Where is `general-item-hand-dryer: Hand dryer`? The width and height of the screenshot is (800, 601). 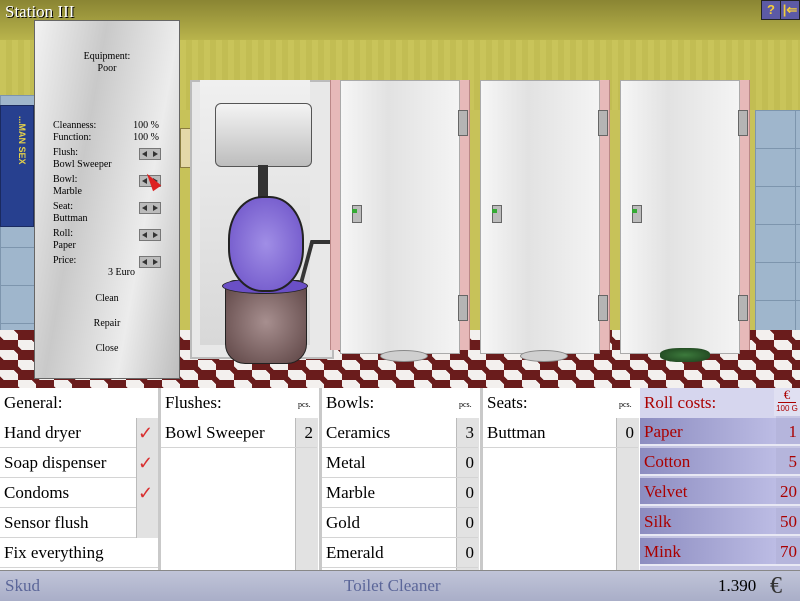 general-item-hand-dryer: Hand dryer is located at coordinates (68, 433).